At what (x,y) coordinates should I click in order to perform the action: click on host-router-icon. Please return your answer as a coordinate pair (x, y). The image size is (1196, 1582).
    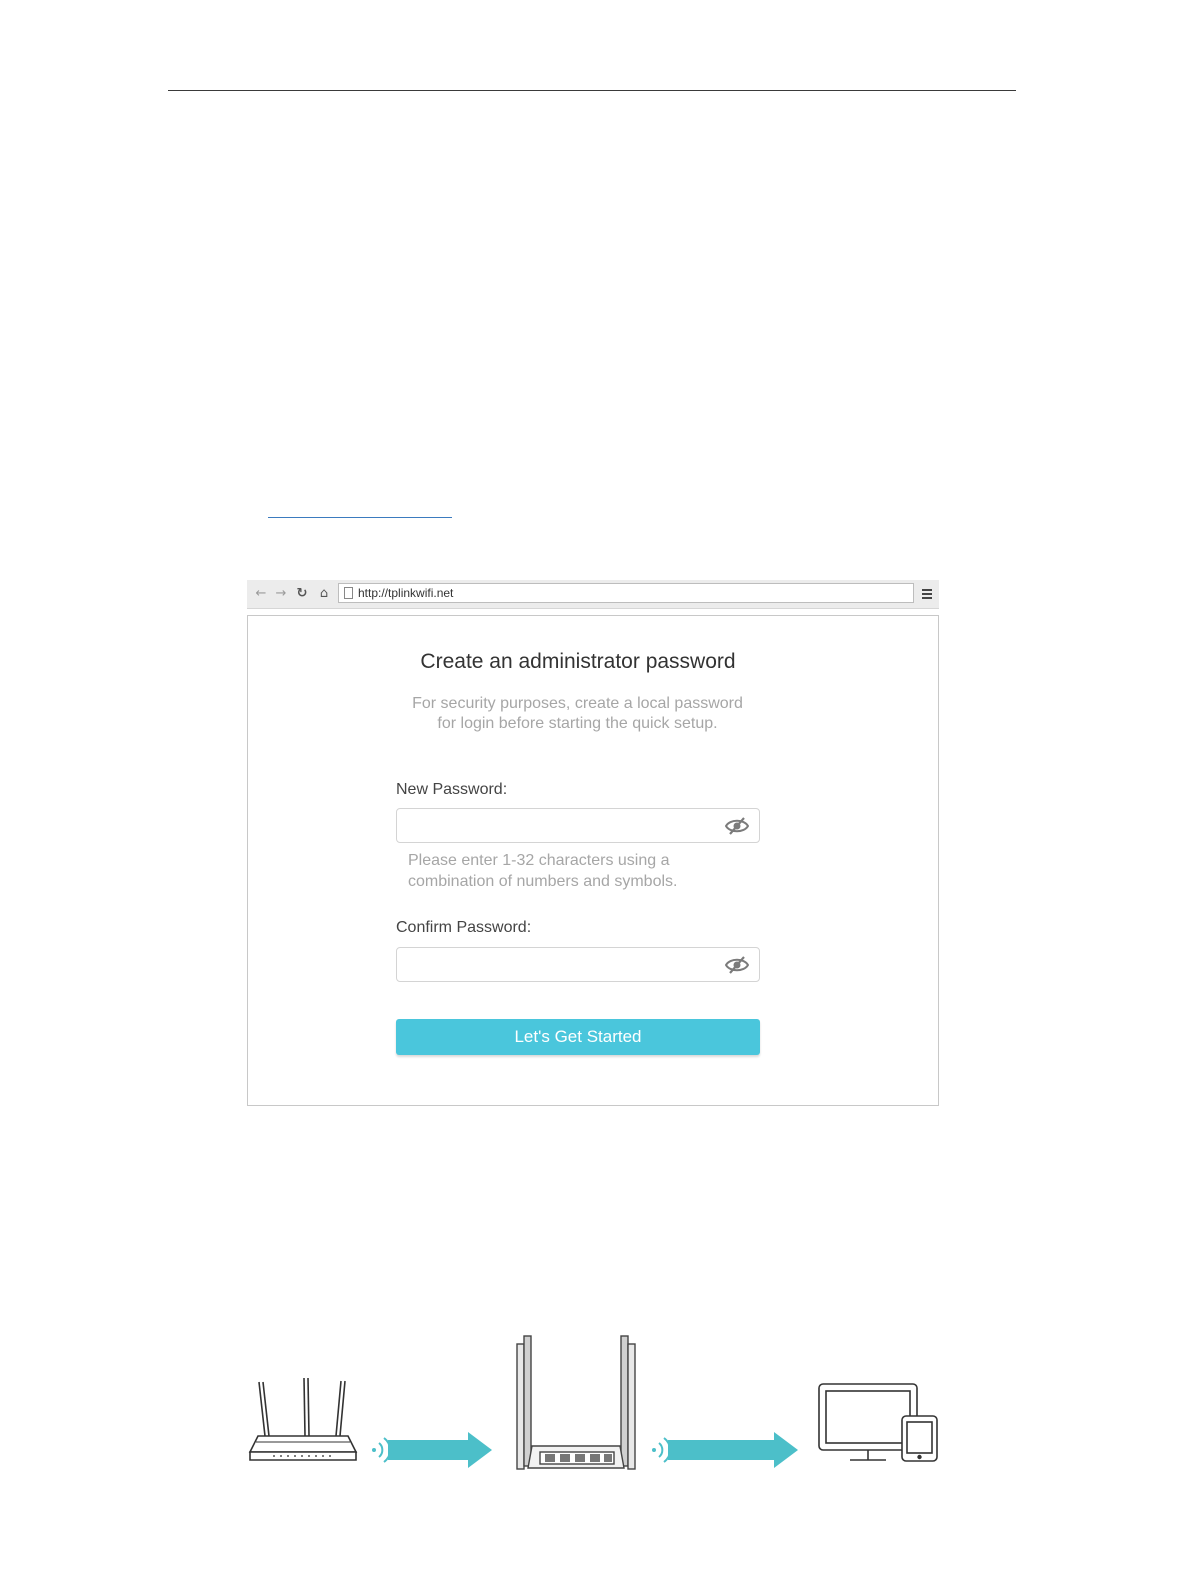
    Looking at the image, I should click on (303, 1419).